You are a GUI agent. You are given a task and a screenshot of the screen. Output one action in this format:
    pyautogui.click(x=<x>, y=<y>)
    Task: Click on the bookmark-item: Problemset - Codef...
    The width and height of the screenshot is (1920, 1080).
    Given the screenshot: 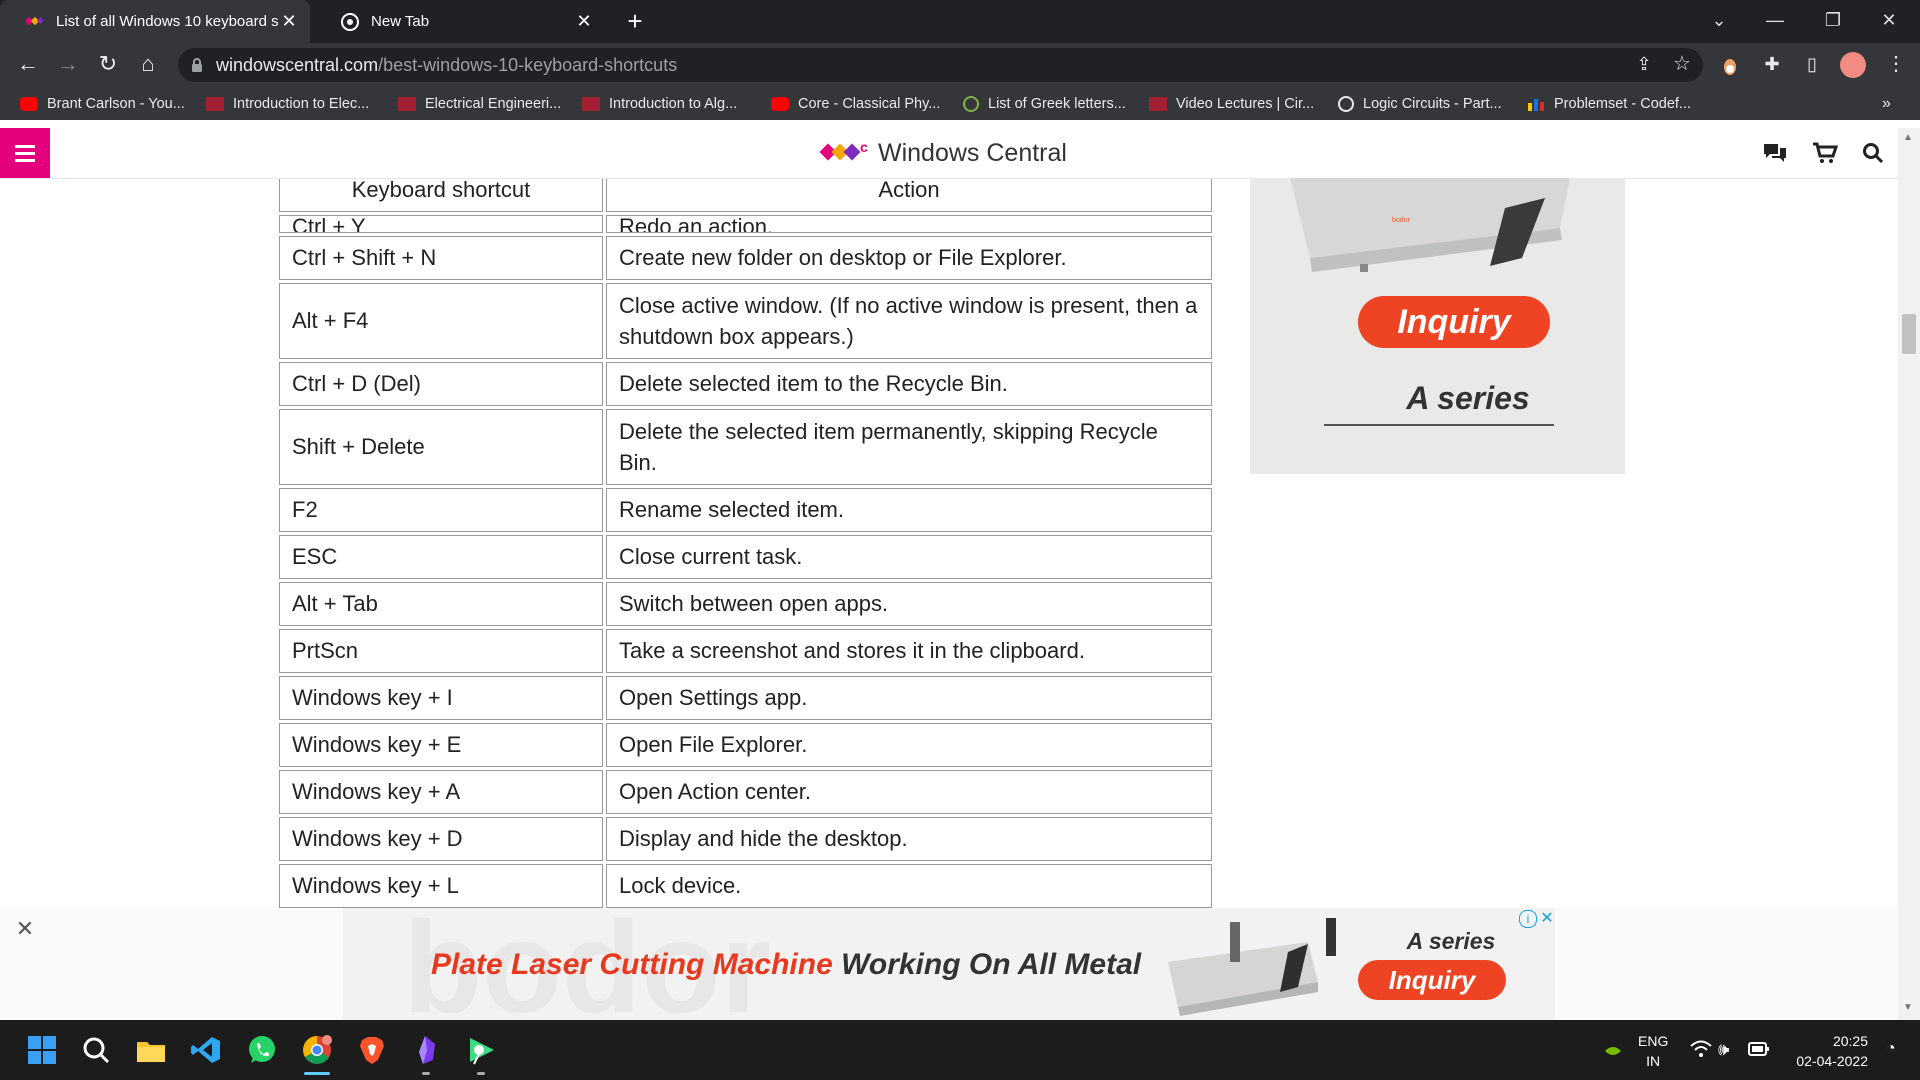 What is the action you would take?
    pyautogui.click(x=1609, y=104)
    